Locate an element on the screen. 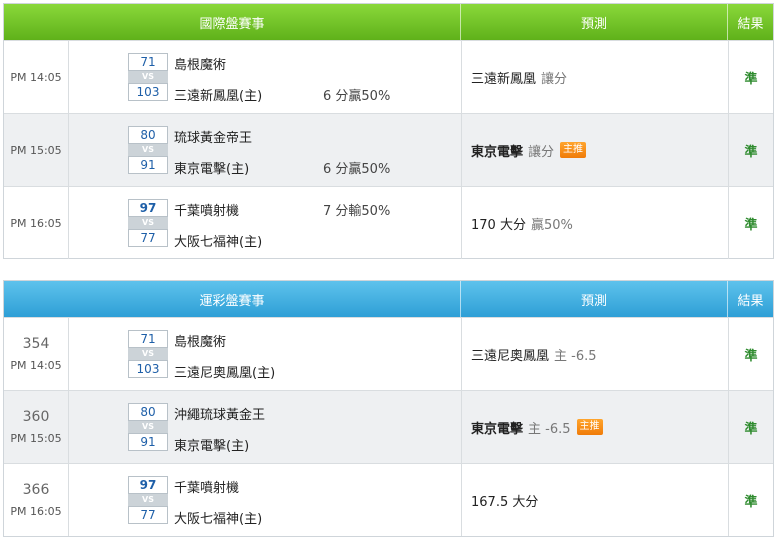  team-away: 琉球黃金帝王 is located at coordinates (213, 136).